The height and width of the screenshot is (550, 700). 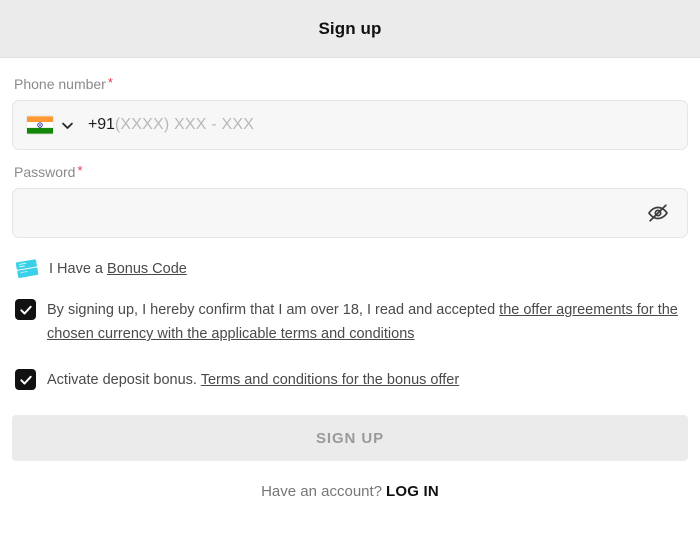 I want to click on phone-placeholder: (XXXX) XXX - XXX, so click(x=184, y=124).